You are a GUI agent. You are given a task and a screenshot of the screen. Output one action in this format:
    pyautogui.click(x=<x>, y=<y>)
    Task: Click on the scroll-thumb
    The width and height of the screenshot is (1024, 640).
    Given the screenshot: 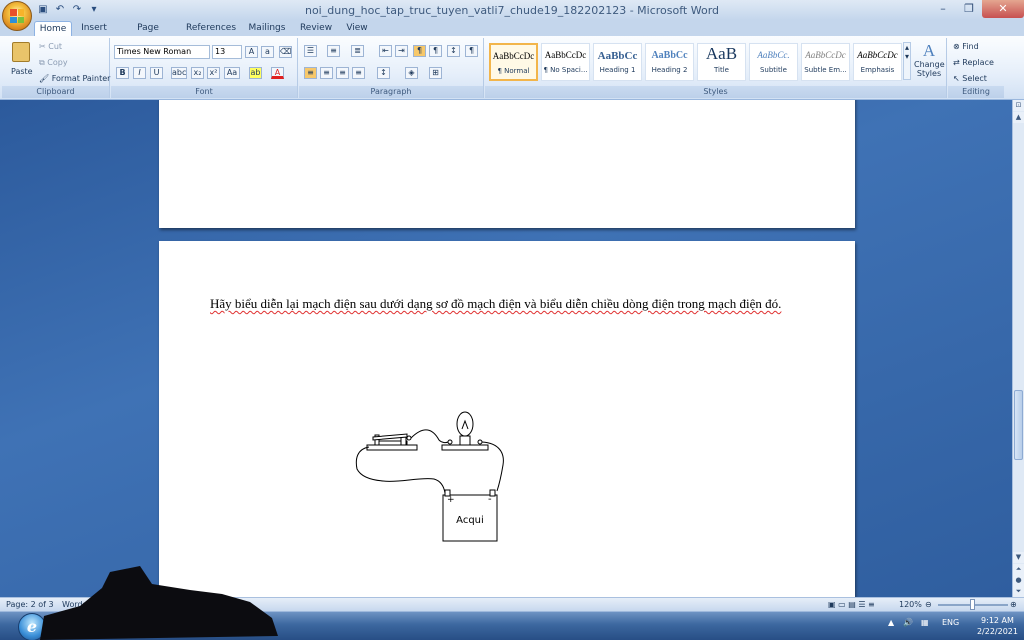 What is the action you would take?
    pyautogui.click(x=1018, y=425)
    